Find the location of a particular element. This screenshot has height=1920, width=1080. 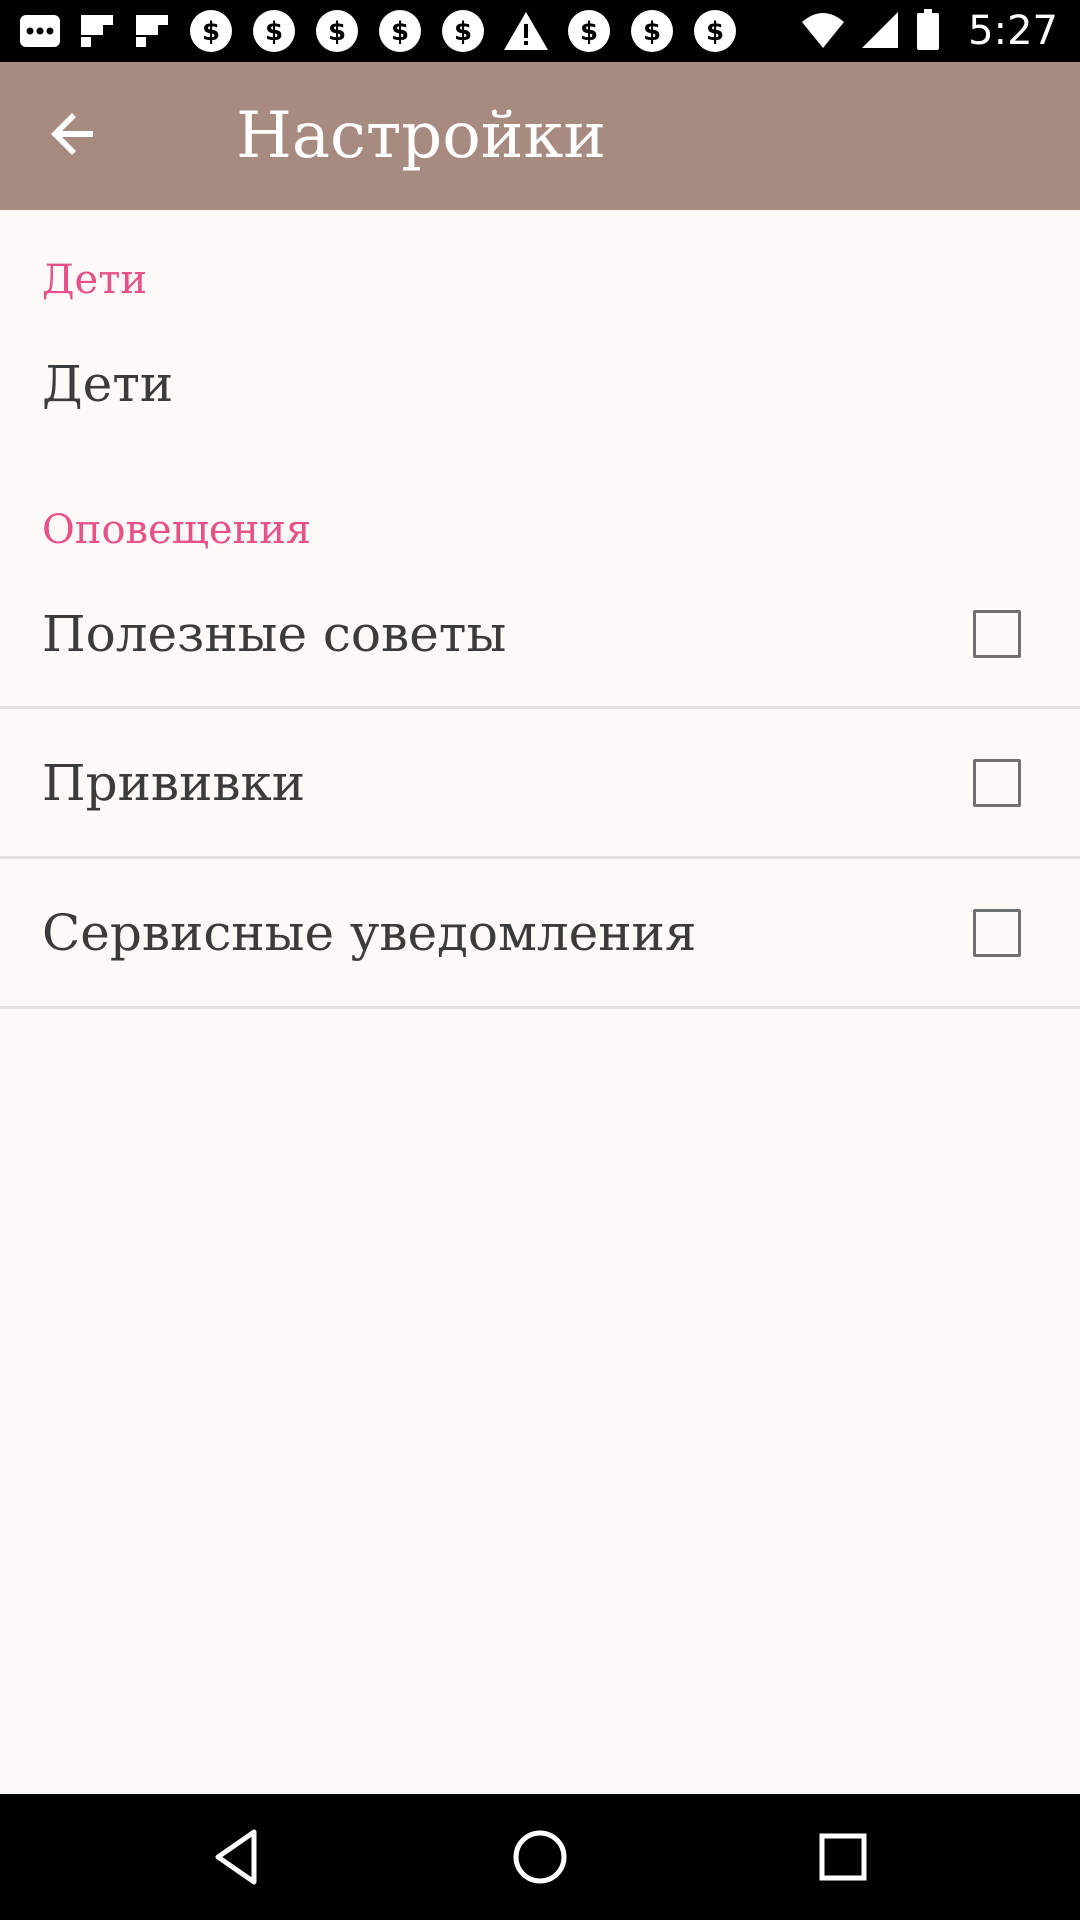

status-time: 5:27 is located at coordinates (1013, 31).